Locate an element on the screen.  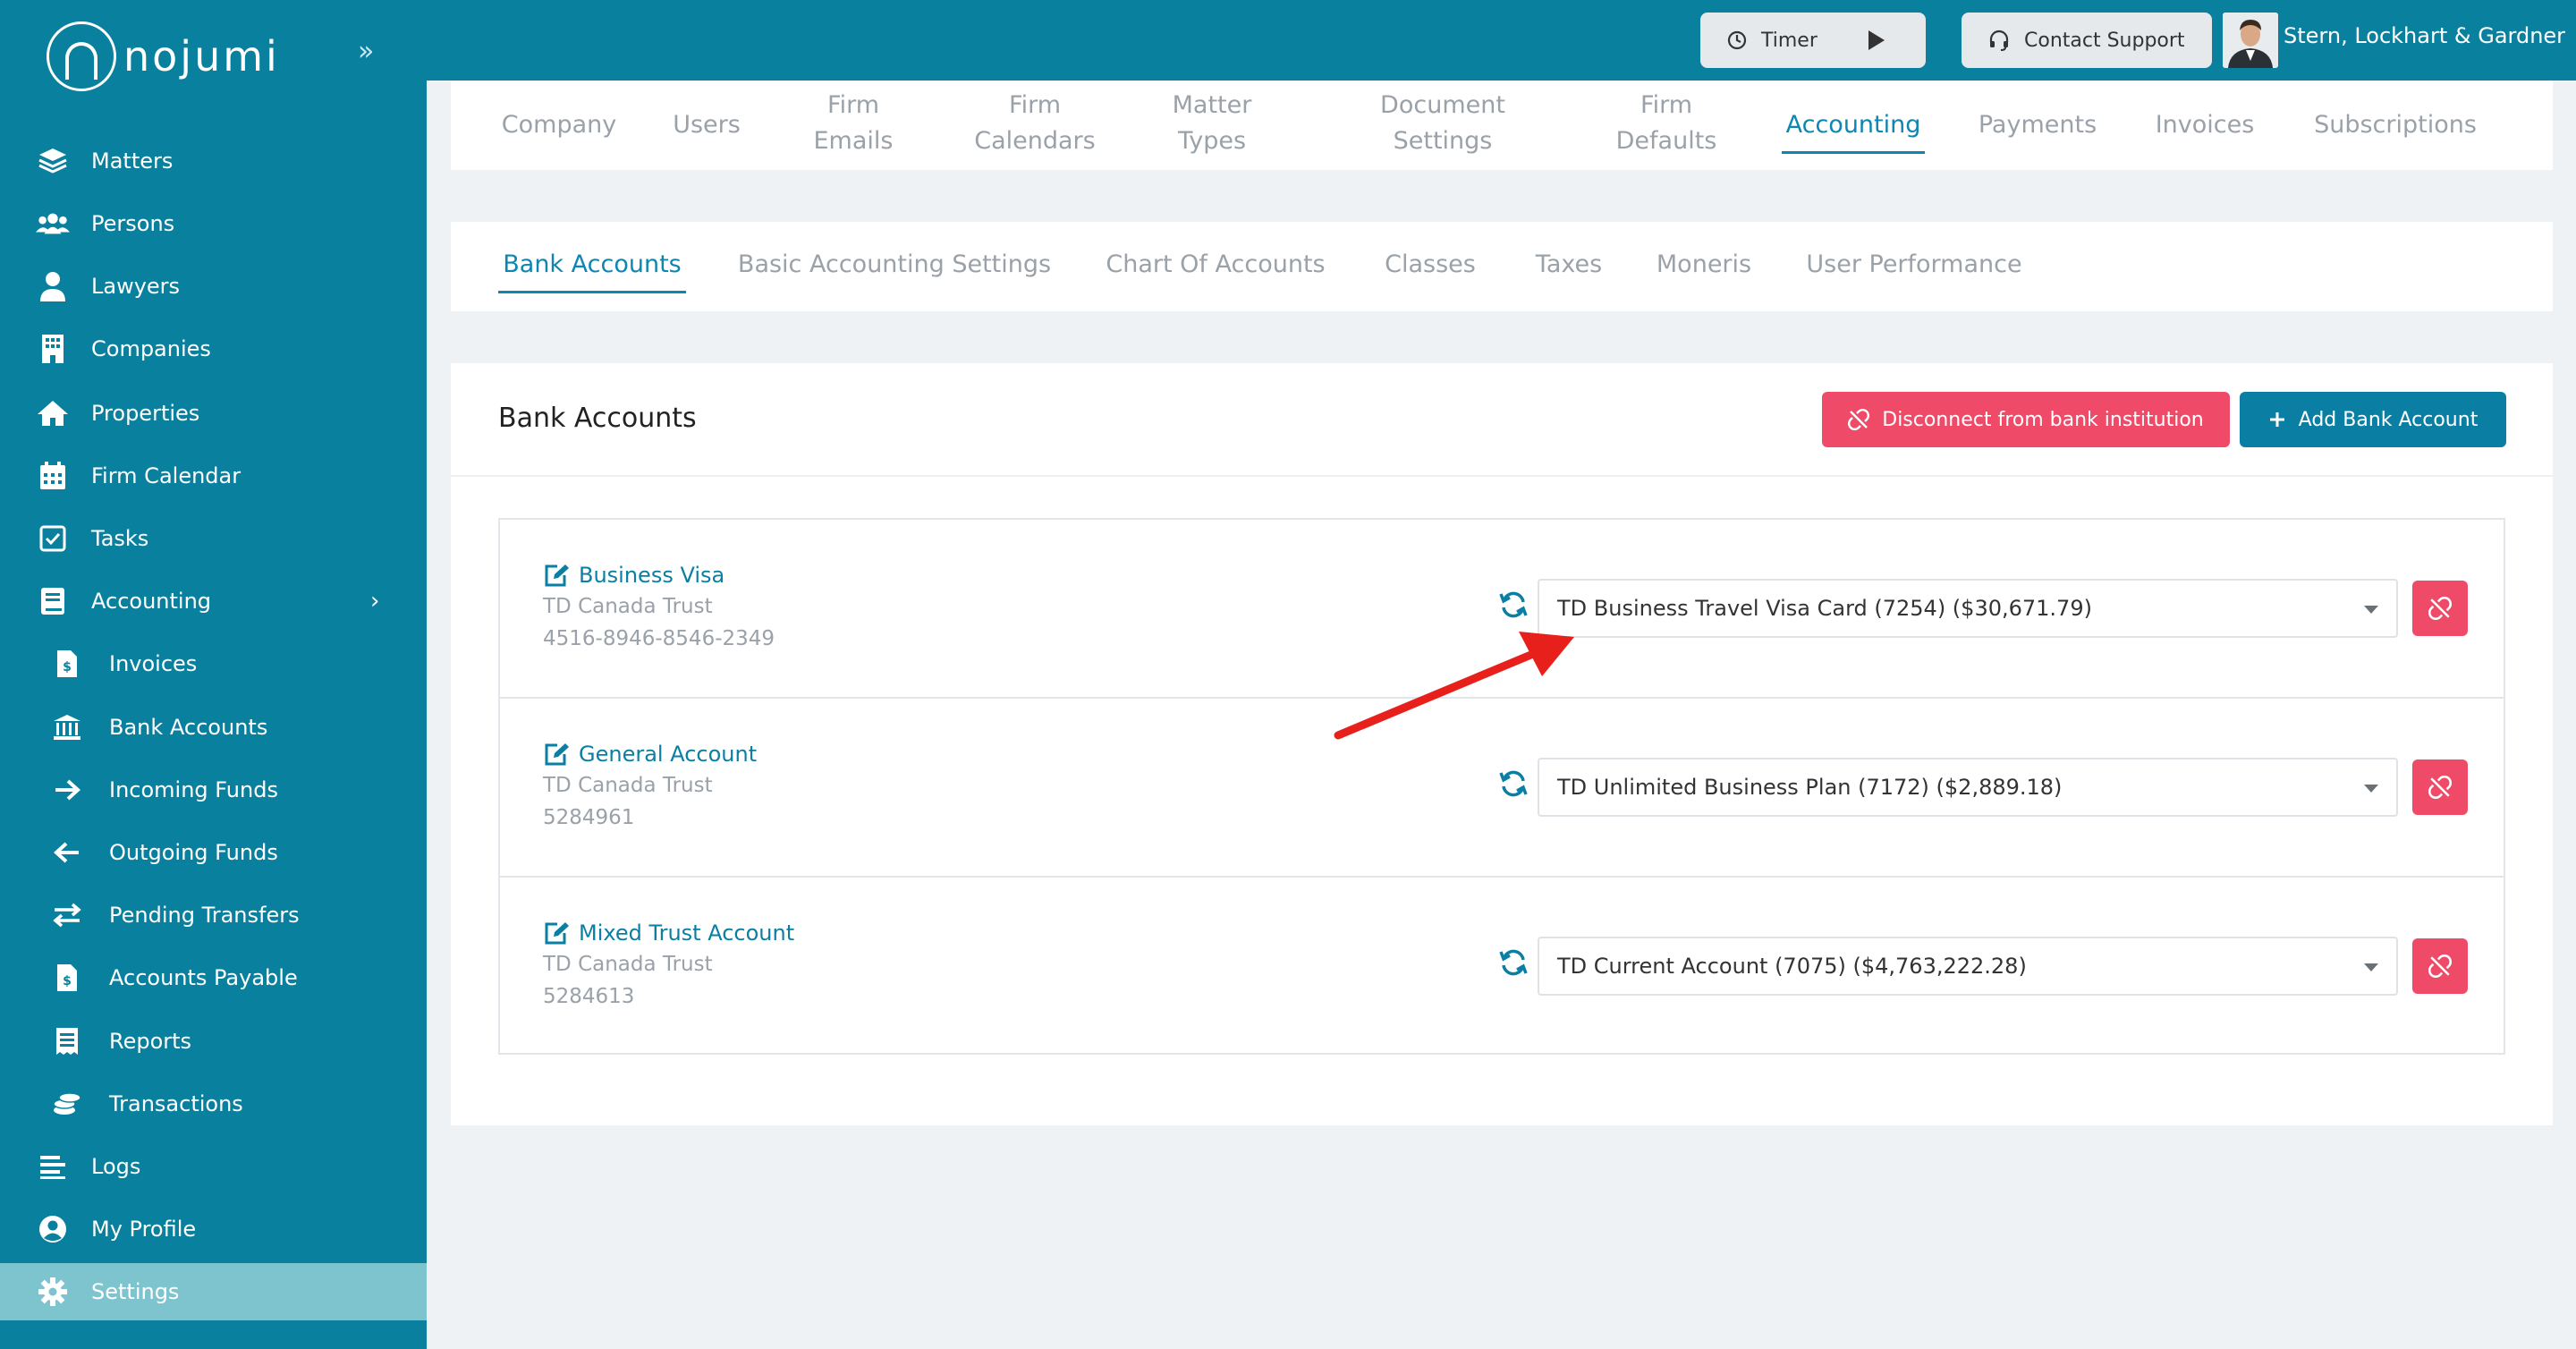
tab-firm-emails: Firm Emails is located at coordinates (853, 124).